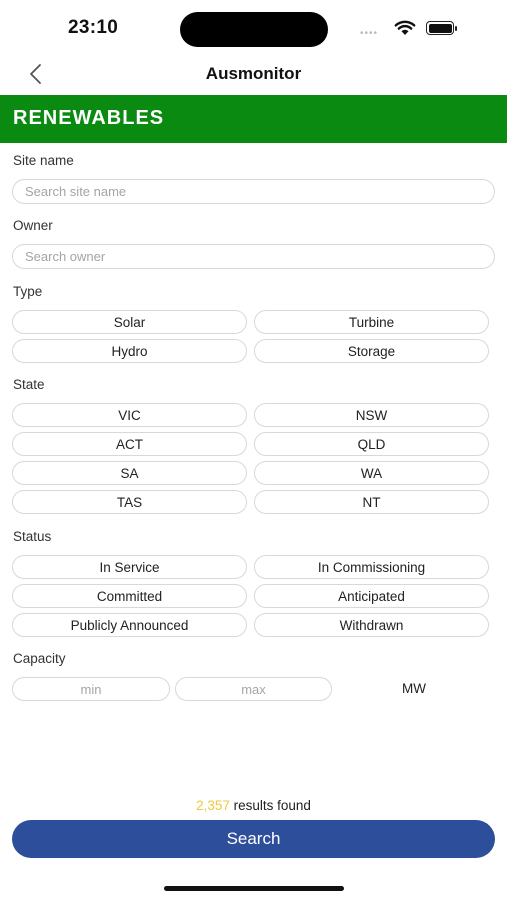 Image resolution: width=507 pixels, height=900 pixels. I want to click on banner-title: RENEWABLES, so click(89, 118).